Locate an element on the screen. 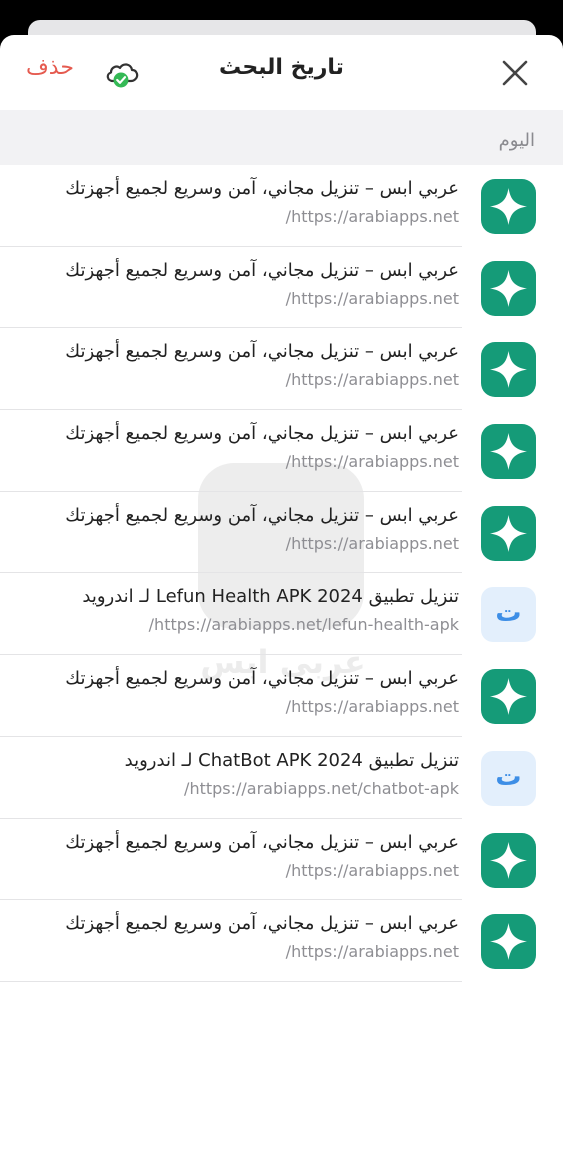  section-label: اليوم is located at coordinates (516, 140).